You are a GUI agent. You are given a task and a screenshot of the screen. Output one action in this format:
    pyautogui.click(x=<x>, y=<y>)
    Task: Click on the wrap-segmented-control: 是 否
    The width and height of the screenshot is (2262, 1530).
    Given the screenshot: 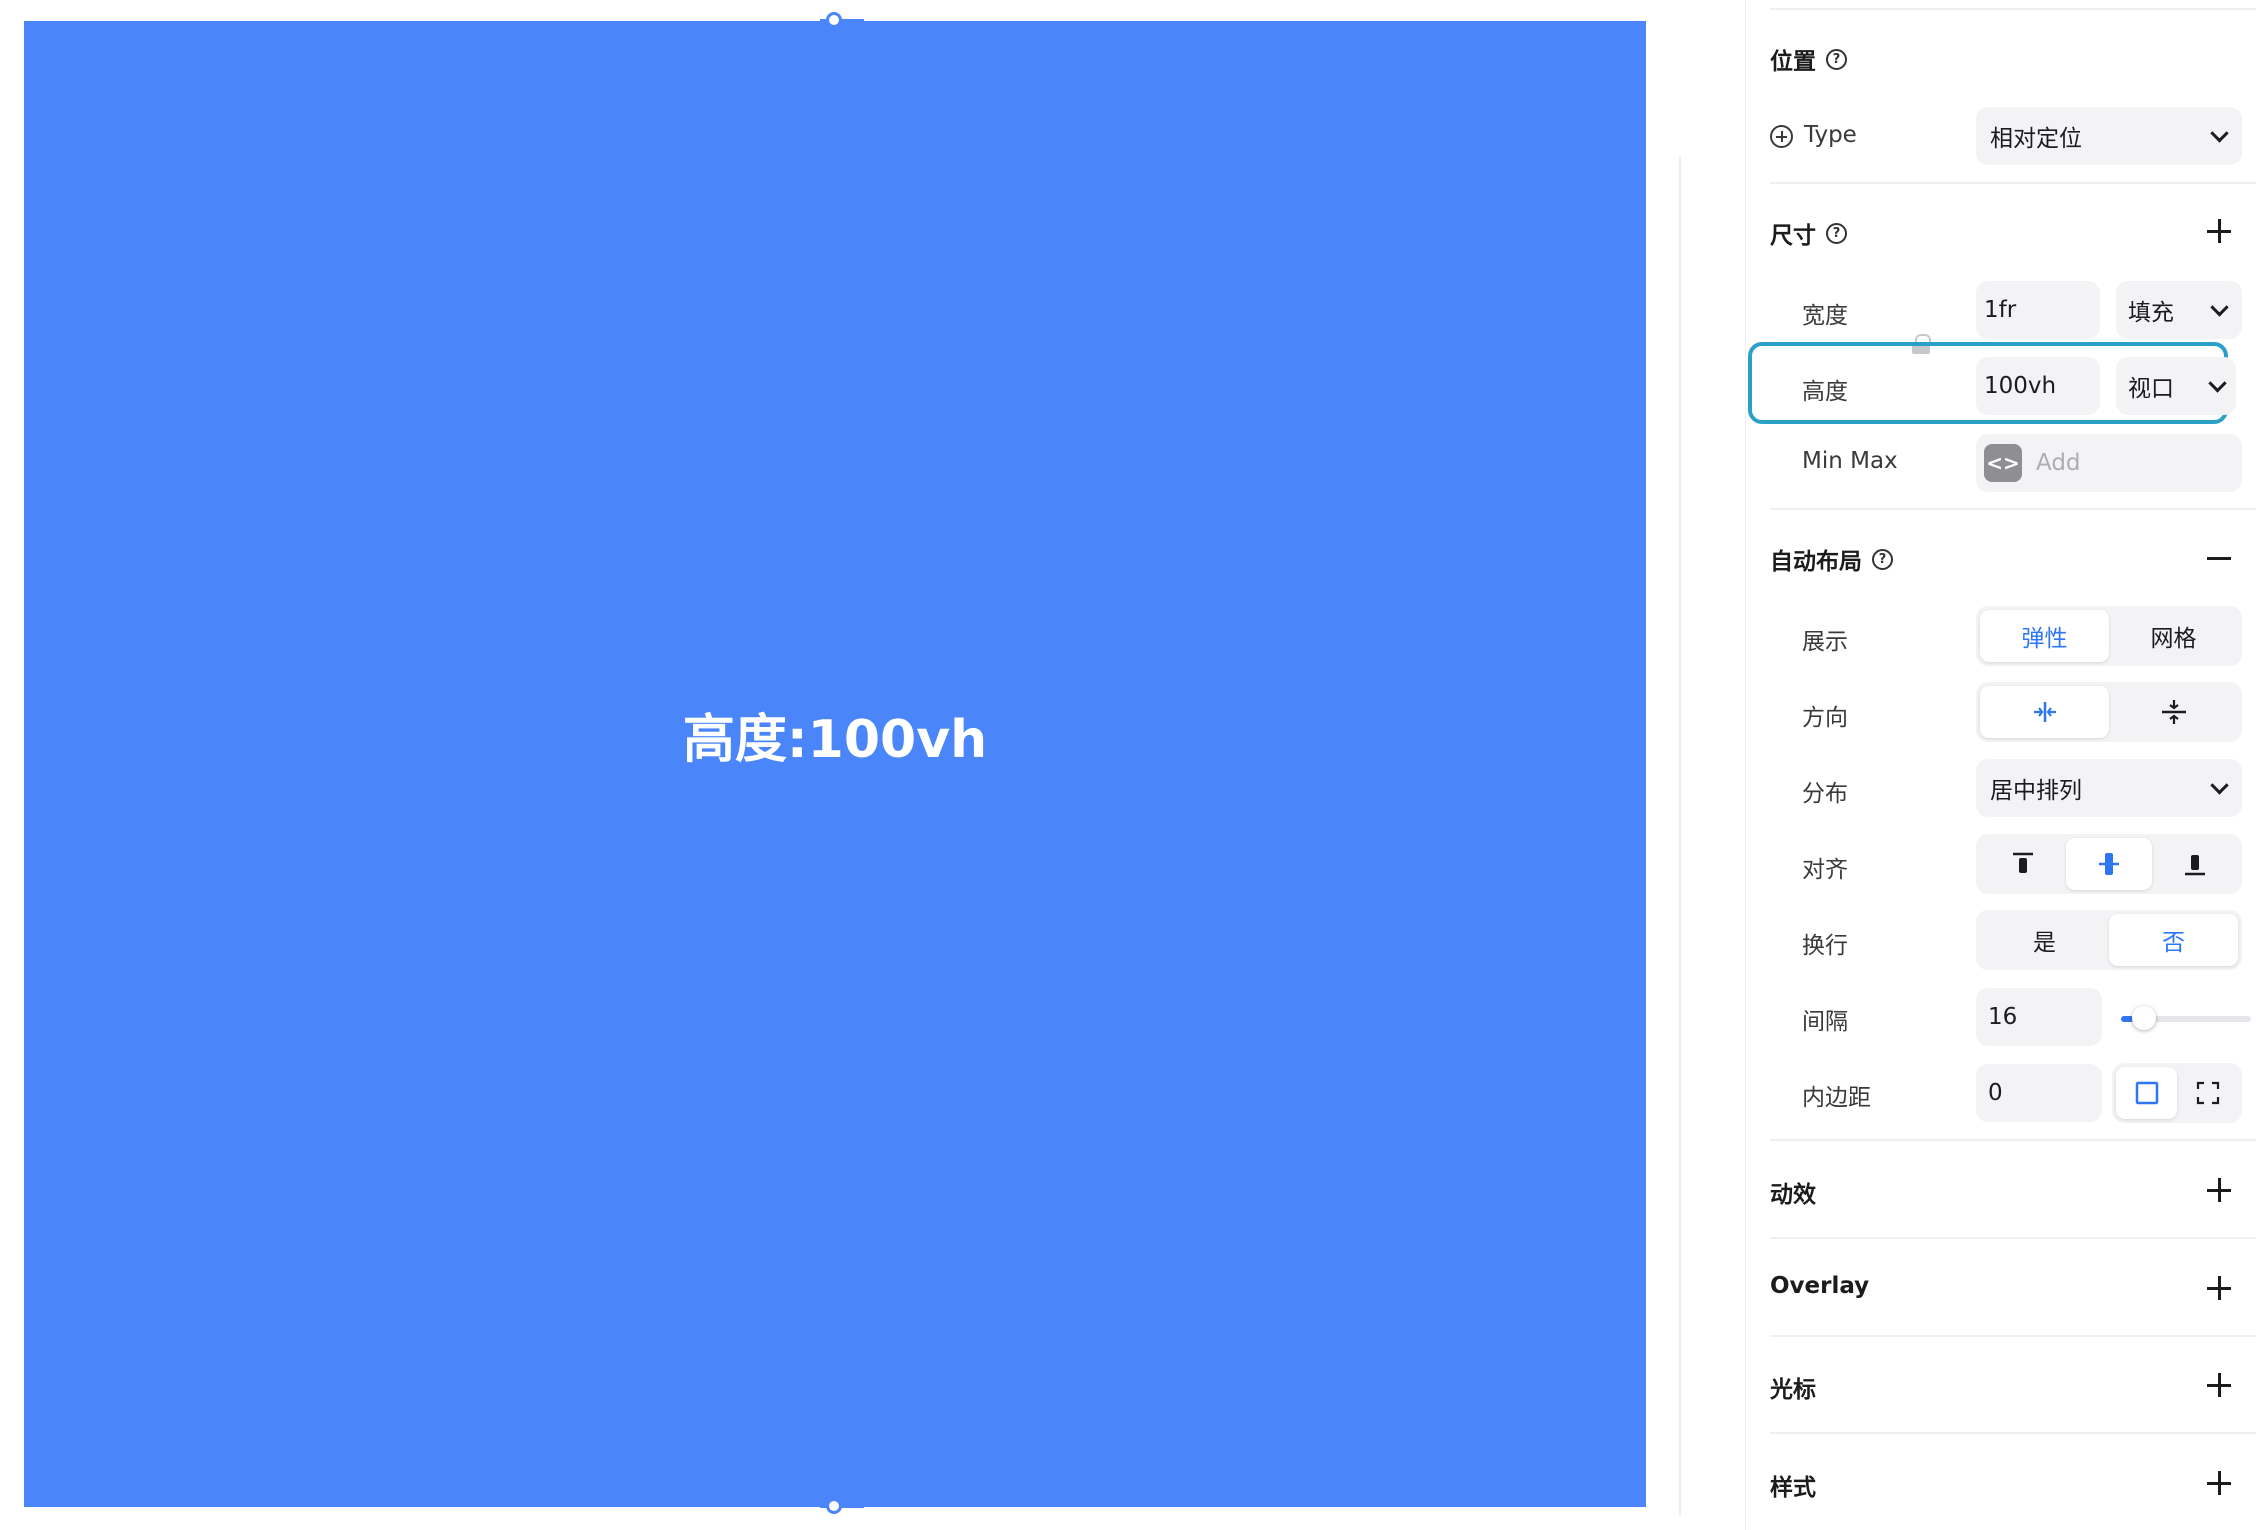 What is the action you would take?
    pyautogui.click(x=2109, y=940)
    